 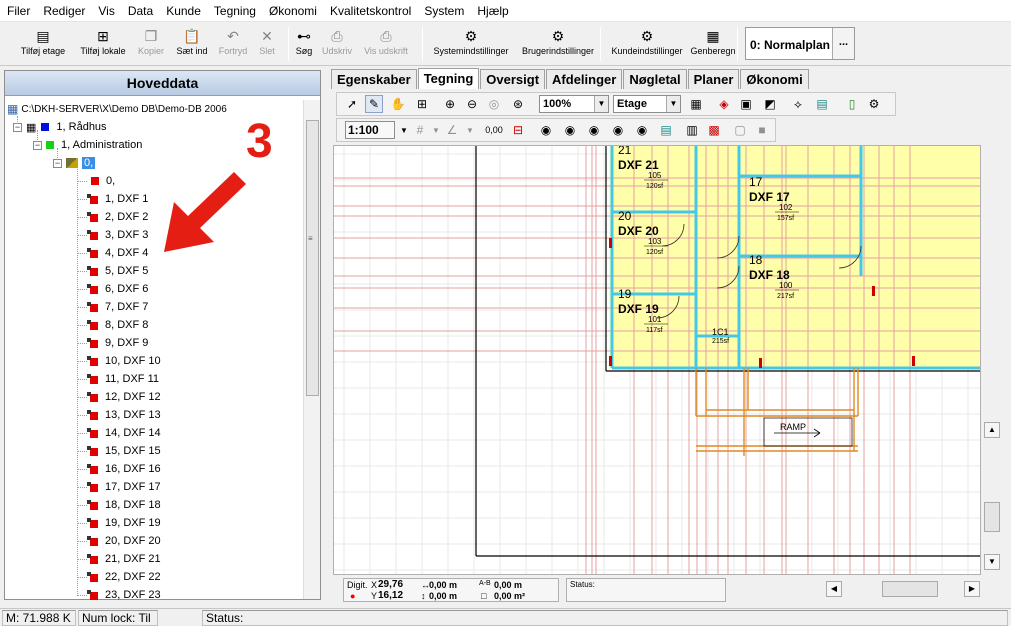 I want to click on view-image-icon: ▤, so click(x=666, y=130).